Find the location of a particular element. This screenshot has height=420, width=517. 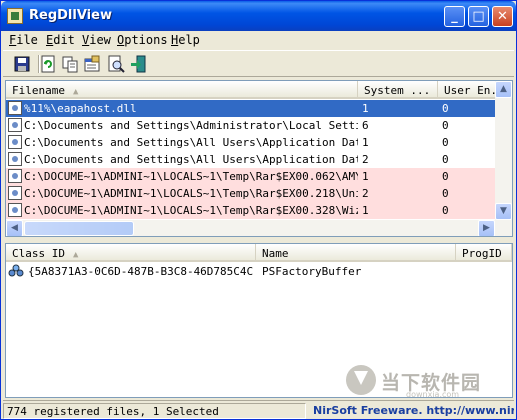

column-header-class-id-label: Class ID is located at coordinates (38, 253).